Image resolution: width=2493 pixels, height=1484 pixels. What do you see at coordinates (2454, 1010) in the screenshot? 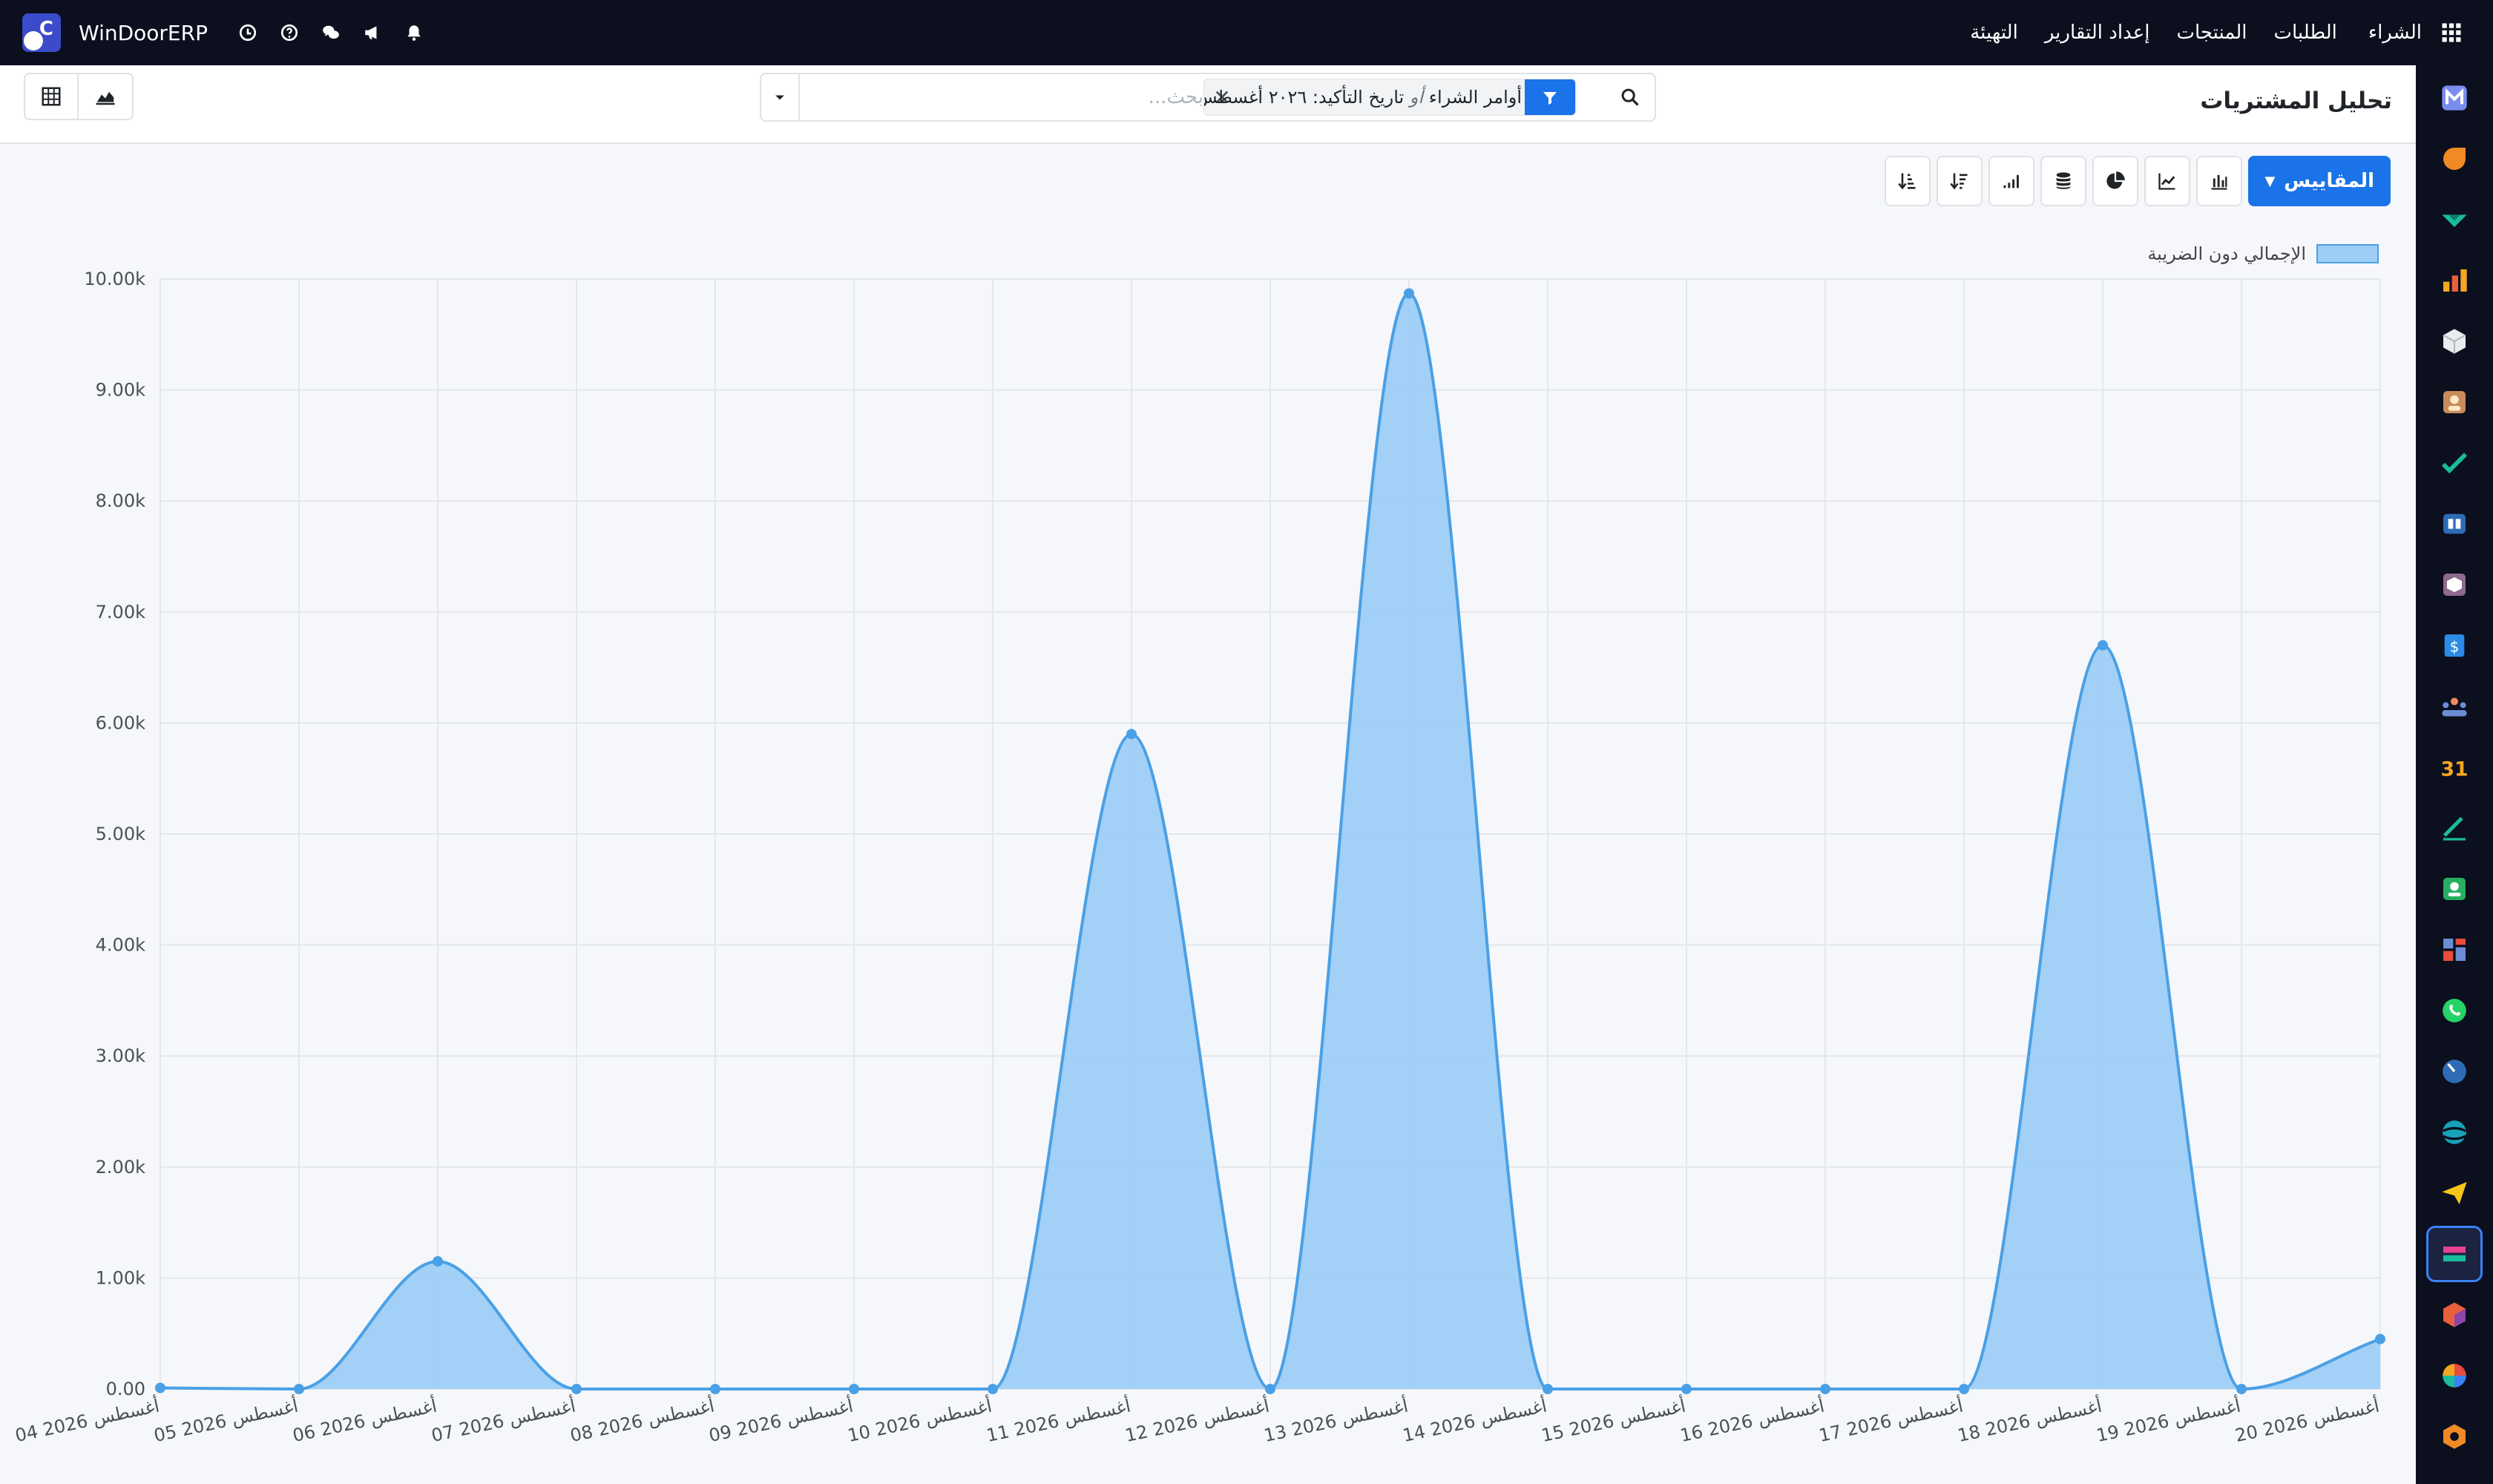
I see `app-whatsapp-icon` at bounding box center [2454, 1010].